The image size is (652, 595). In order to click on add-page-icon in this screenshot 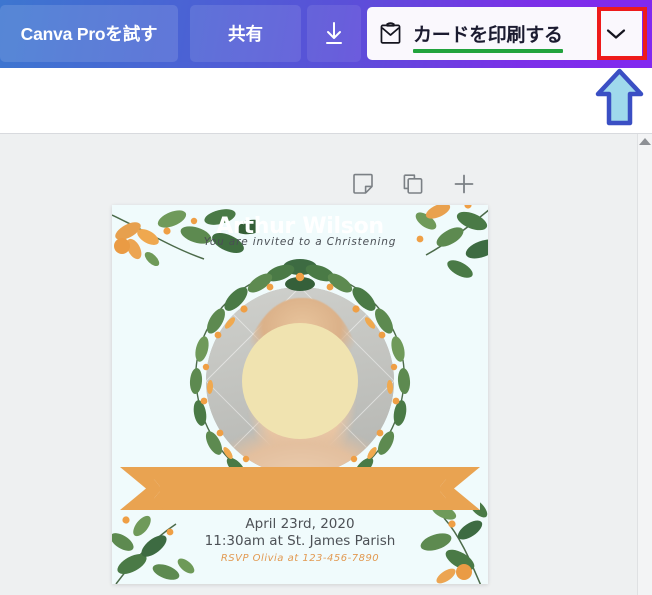, I will do `click(464, 184)`.